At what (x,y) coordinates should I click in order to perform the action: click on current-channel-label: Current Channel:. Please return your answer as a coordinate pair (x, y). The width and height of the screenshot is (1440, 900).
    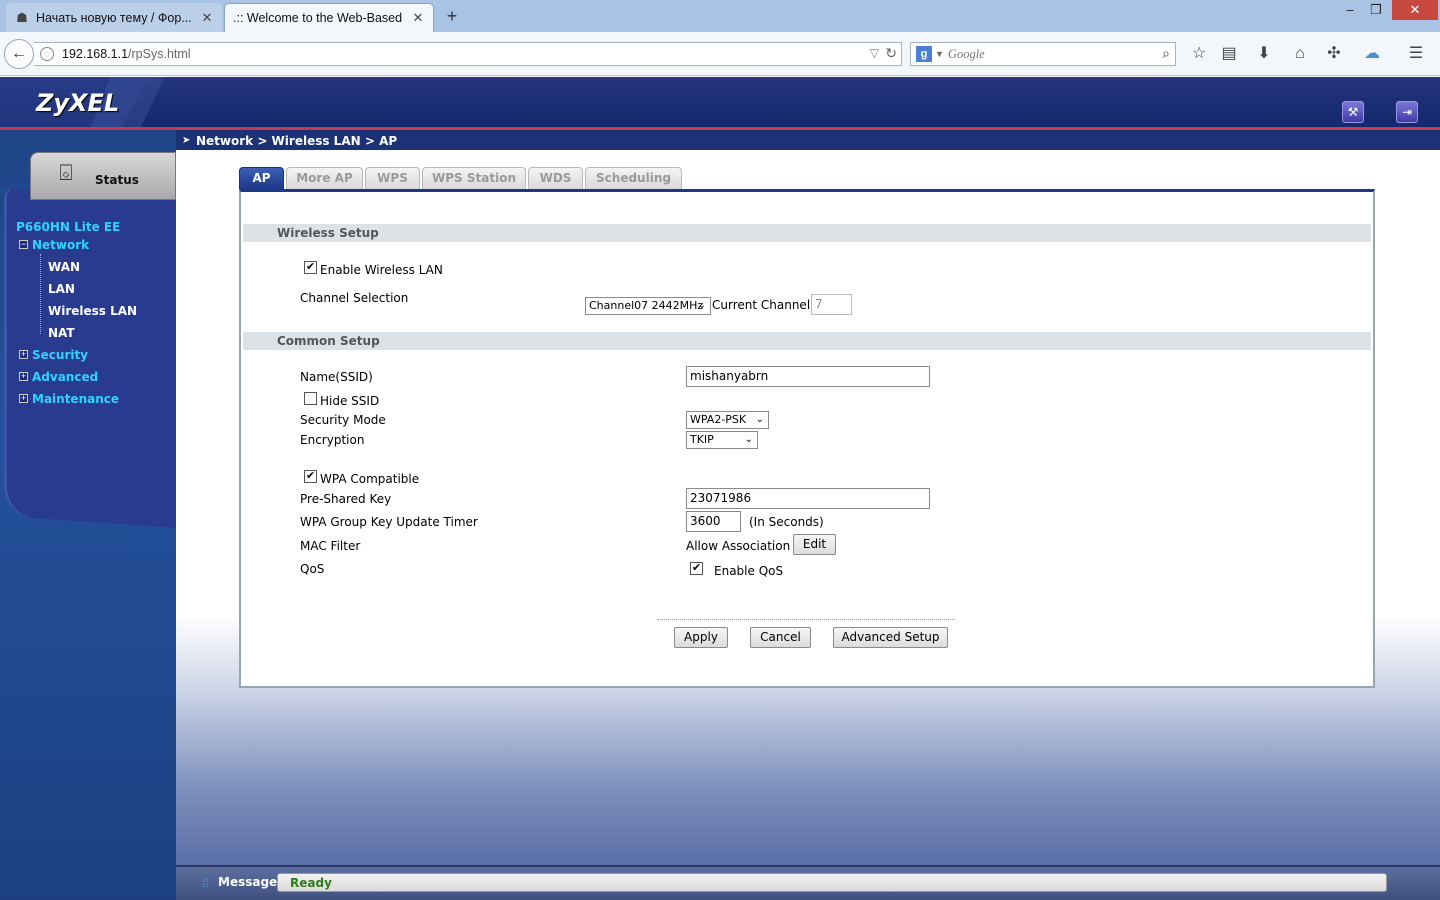
    Looking at the image, I should click on (763, 305).